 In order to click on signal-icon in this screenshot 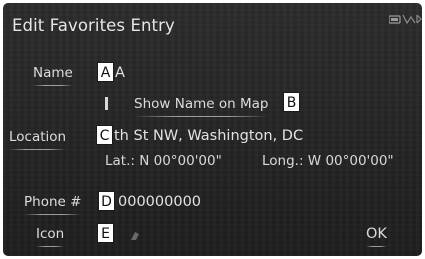, I will do `click(405, 19)`.